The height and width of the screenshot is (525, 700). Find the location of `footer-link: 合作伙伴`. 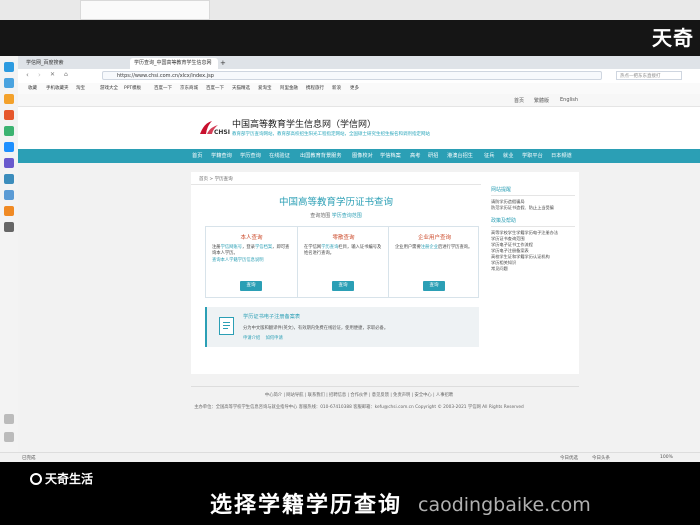

footer-link: 合作伙伴 is located at coordinates (358, 395).